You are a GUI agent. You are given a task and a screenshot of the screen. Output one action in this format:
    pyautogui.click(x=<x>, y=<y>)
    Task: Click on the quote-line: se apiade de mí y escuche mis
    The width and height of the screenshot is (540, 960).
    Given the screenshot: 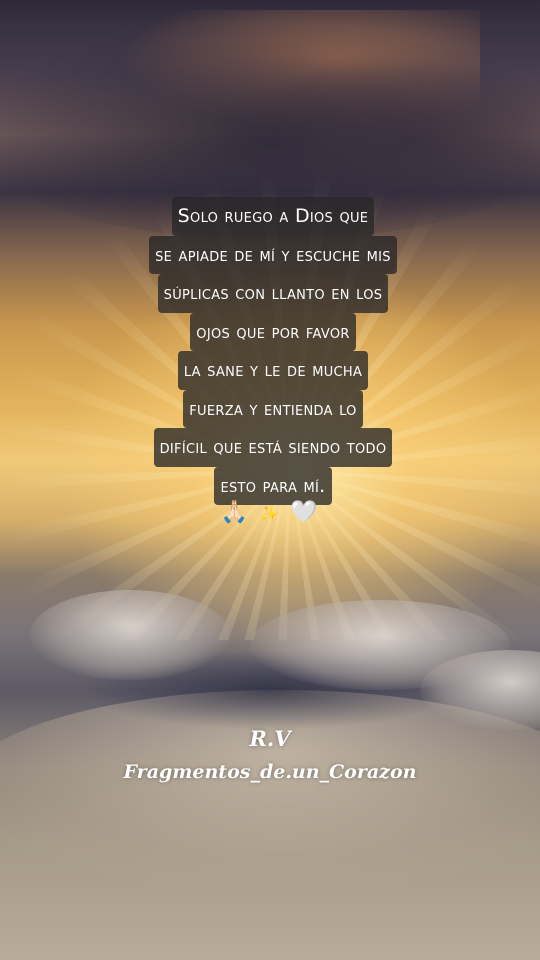 What is the action you would take?
    pyautogui.click(x=273, y=254)
    